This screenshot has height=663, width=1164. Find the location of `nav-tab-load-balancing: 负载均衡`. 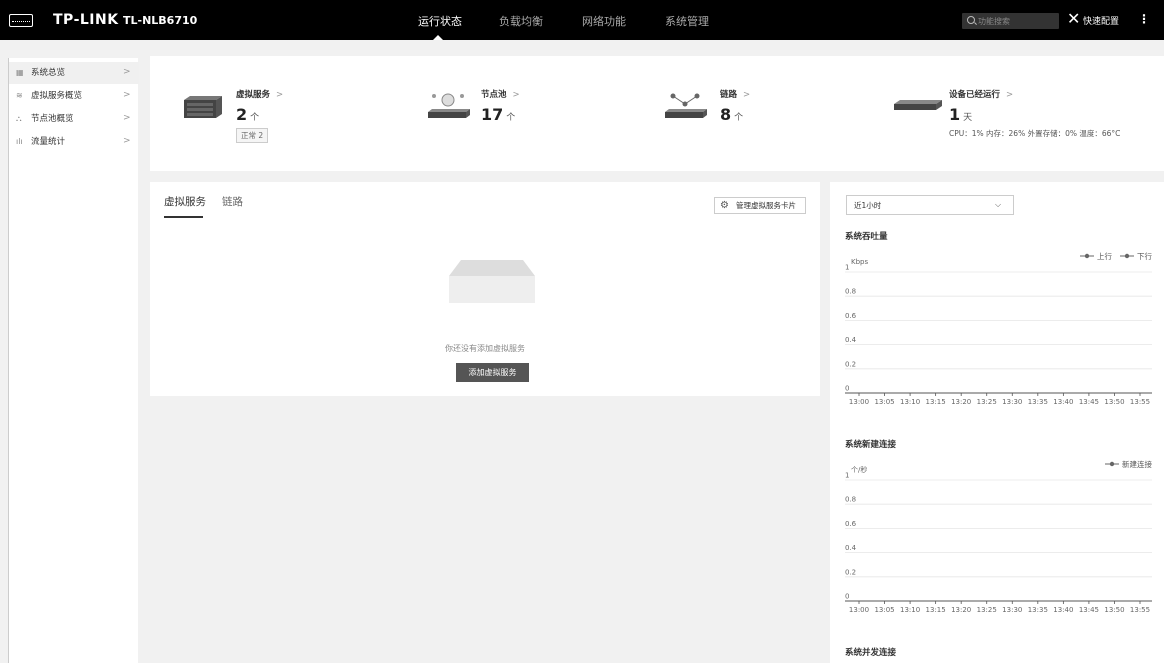

nav-tab-load-balancing: 负载均衡 is located at coordinates (521, 21).